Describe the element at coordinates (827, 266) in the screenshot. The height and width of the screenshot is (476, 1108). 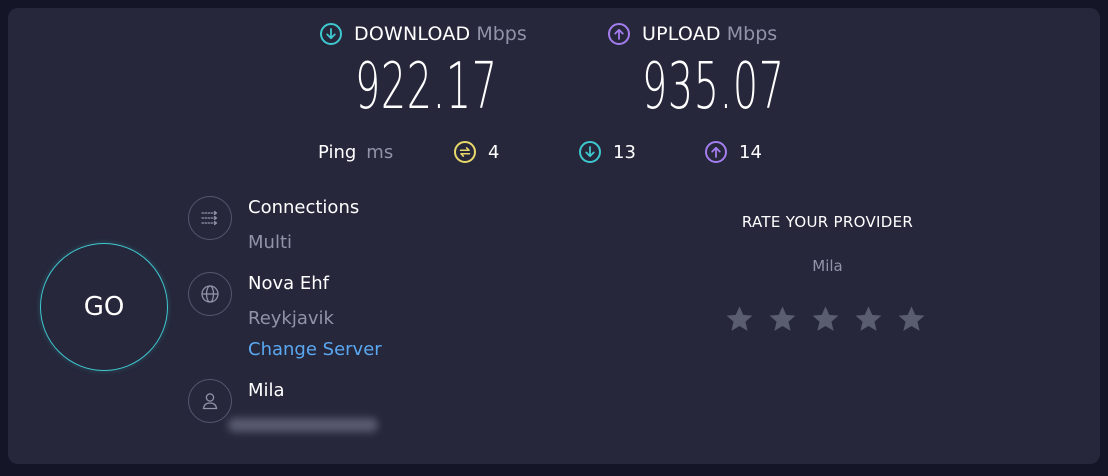
I see `rate-provider-name: Mila` at that location.